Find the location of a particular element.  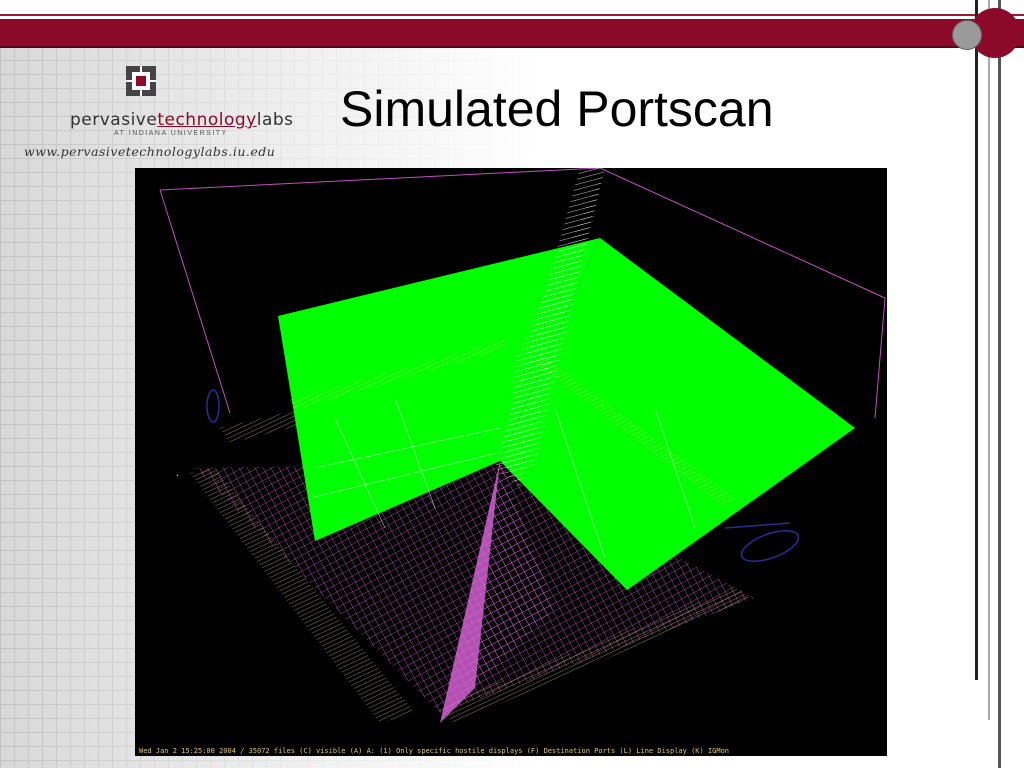

right-vertical-bar-thin is located at coordinates (989, 360).